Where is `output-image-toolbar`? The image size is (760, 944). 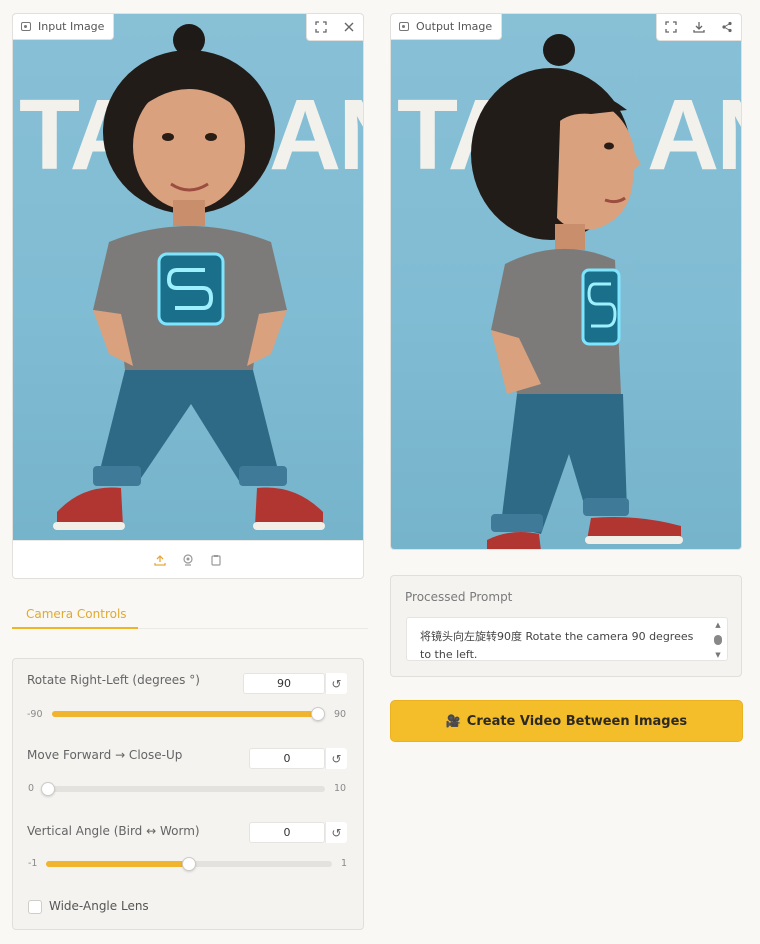
output-image-toolbar is located at coordinates (698, 27).